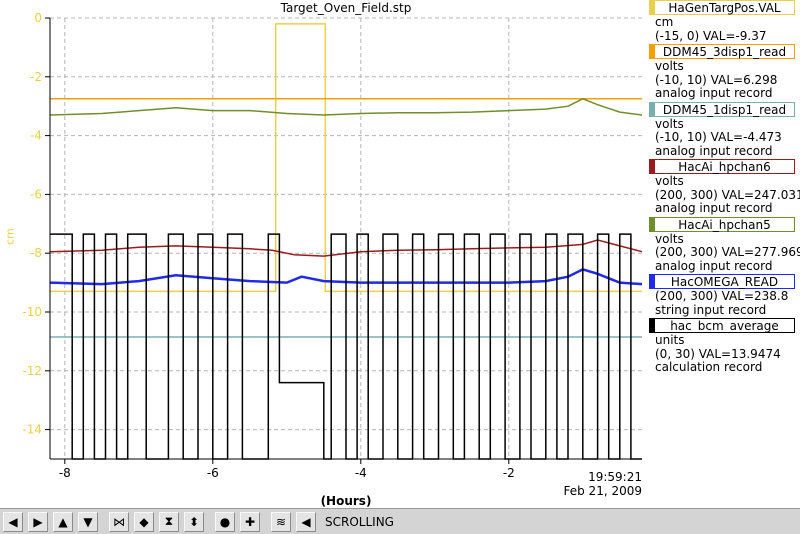  I want to click on legend-detail: (-15, 0) VAL=-9.37, so click(711, 35).